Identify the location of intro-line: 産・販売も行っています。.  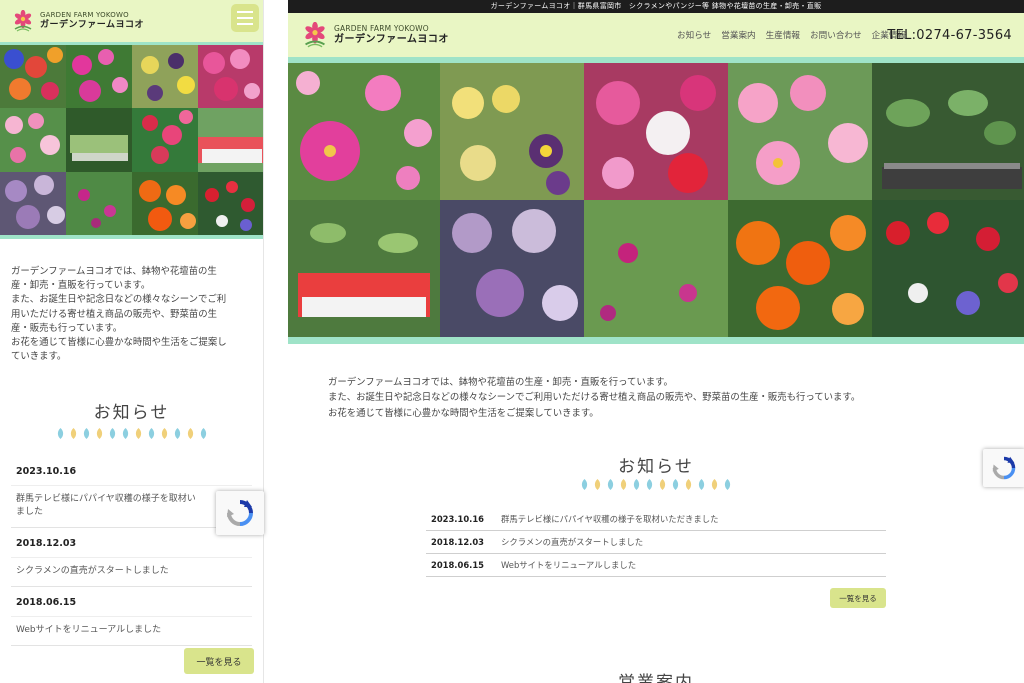
(67, 328).